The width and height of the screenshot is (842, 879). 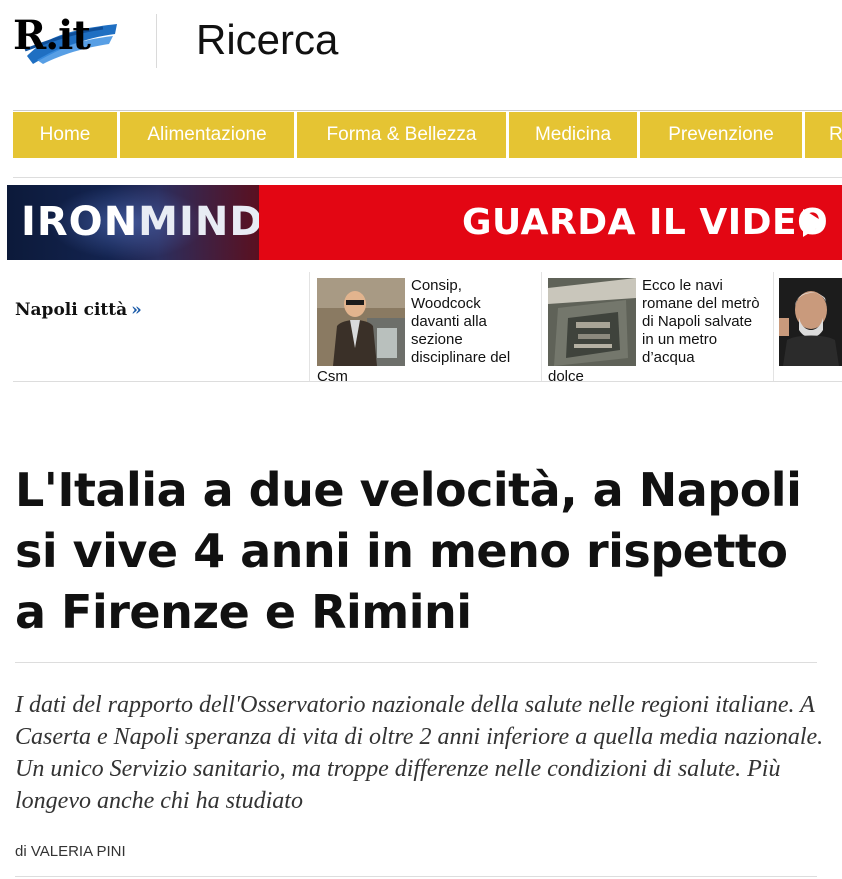 I want to click on banner-brand-logo: IRONMIND, so click(x=140, y=222).